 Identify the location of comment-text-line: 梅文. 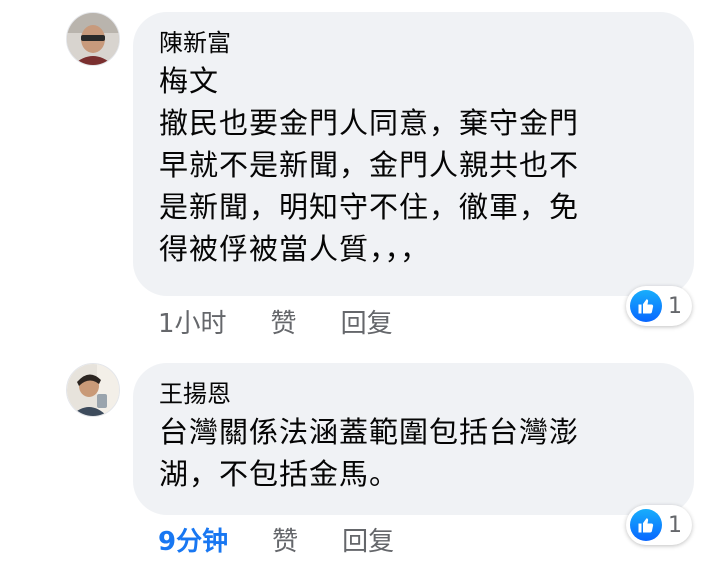
(189, 81).